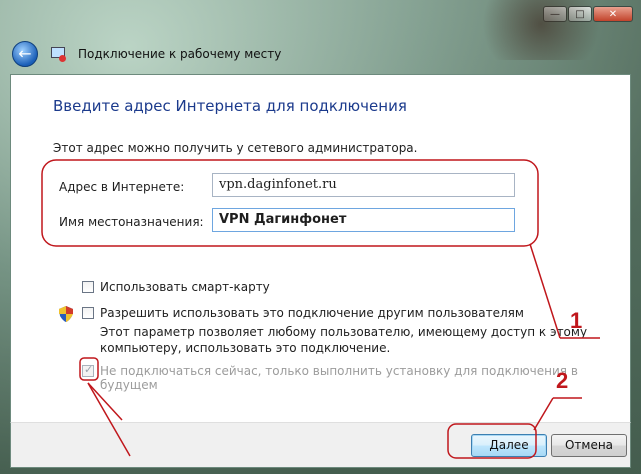  What do you see at coordinates (66, 314) in the screenshot?
I see `uac-shield-icon` at bounding box center [66, 314].